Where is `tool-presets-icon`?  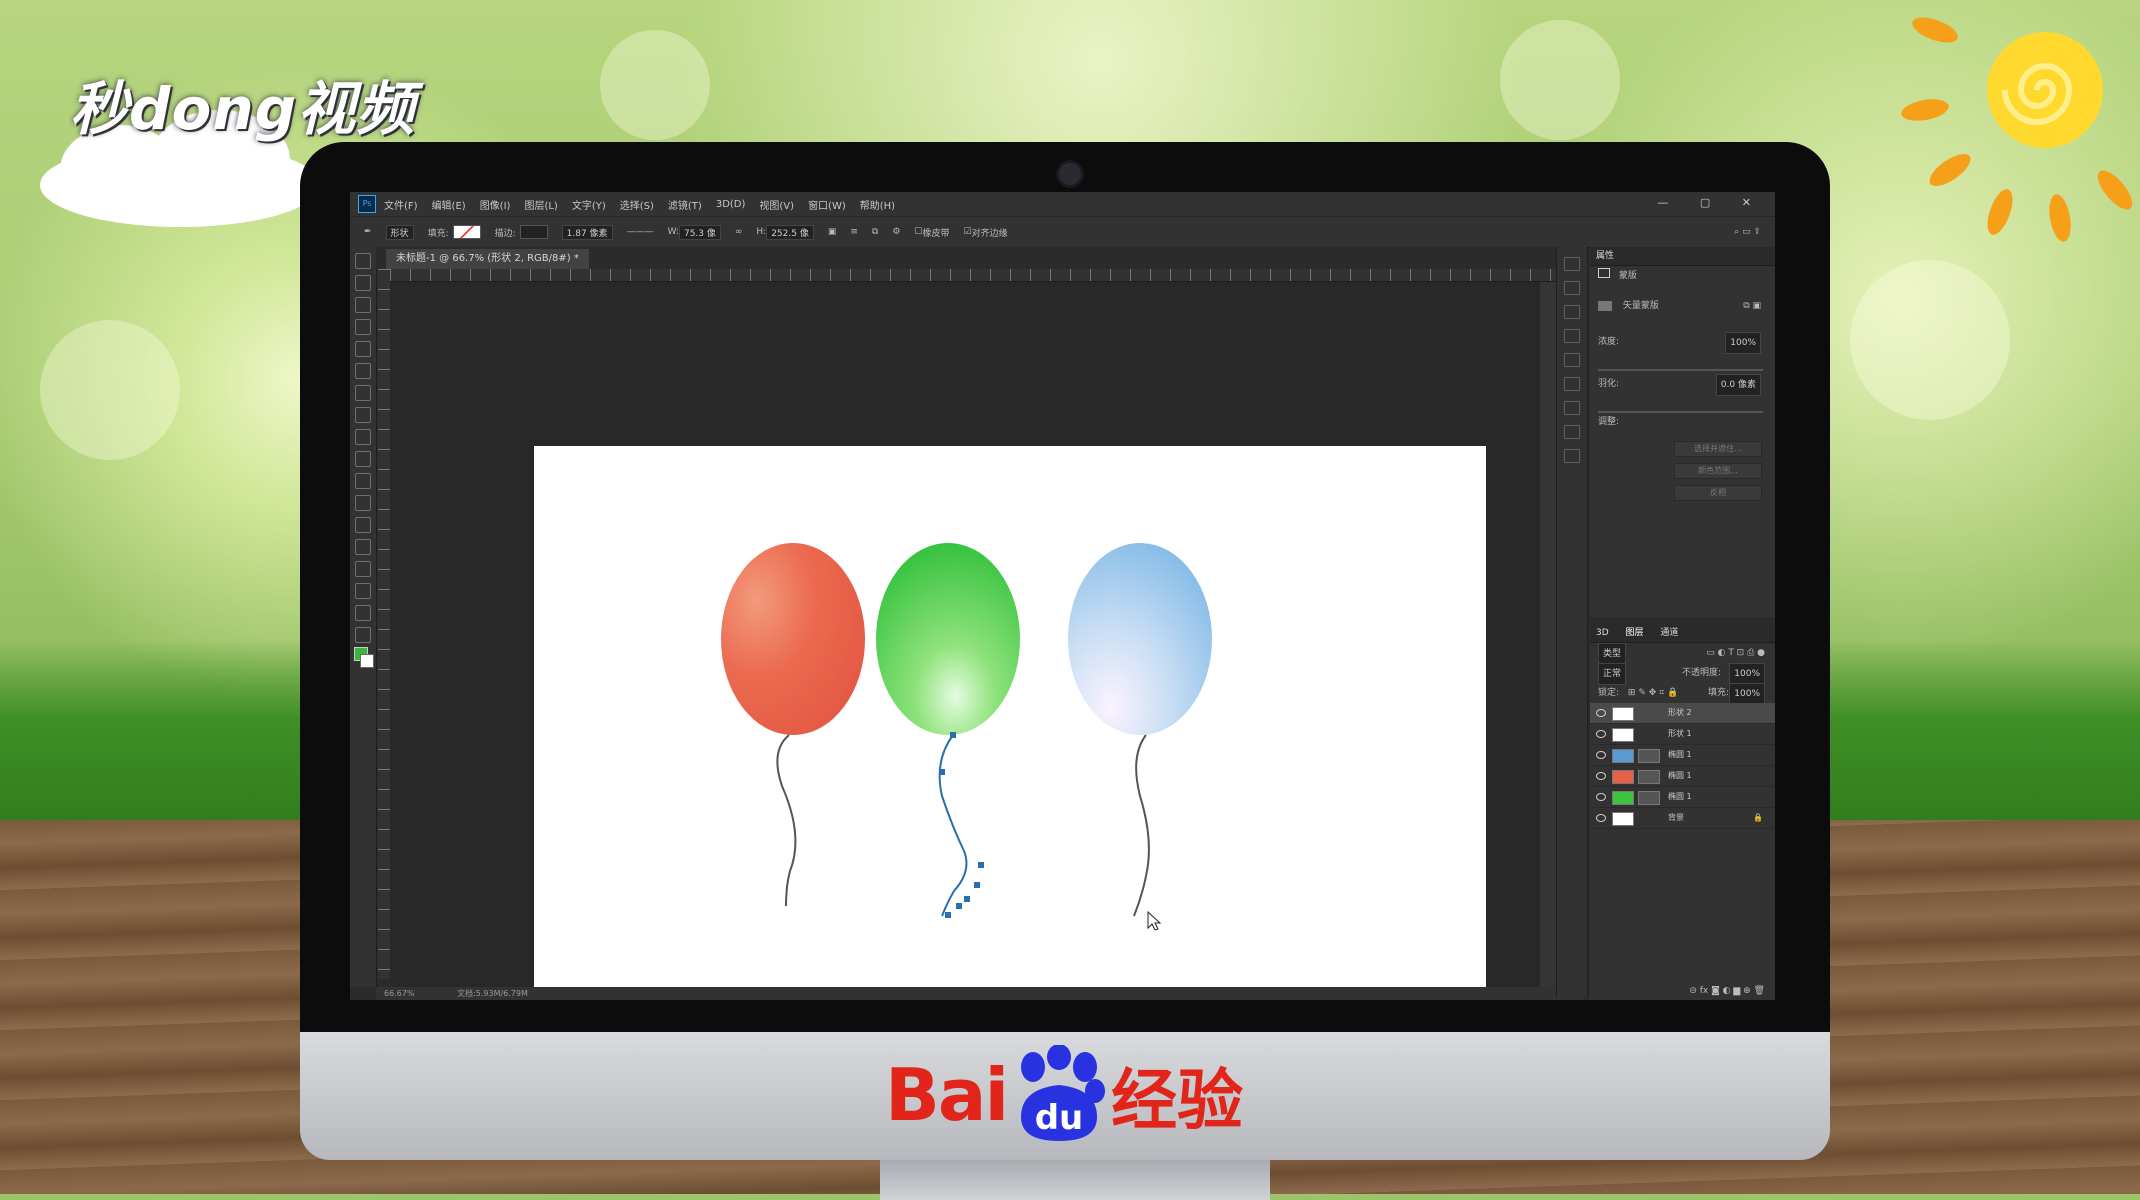 tool-presets-icon is located at coordinates (1572, 432).